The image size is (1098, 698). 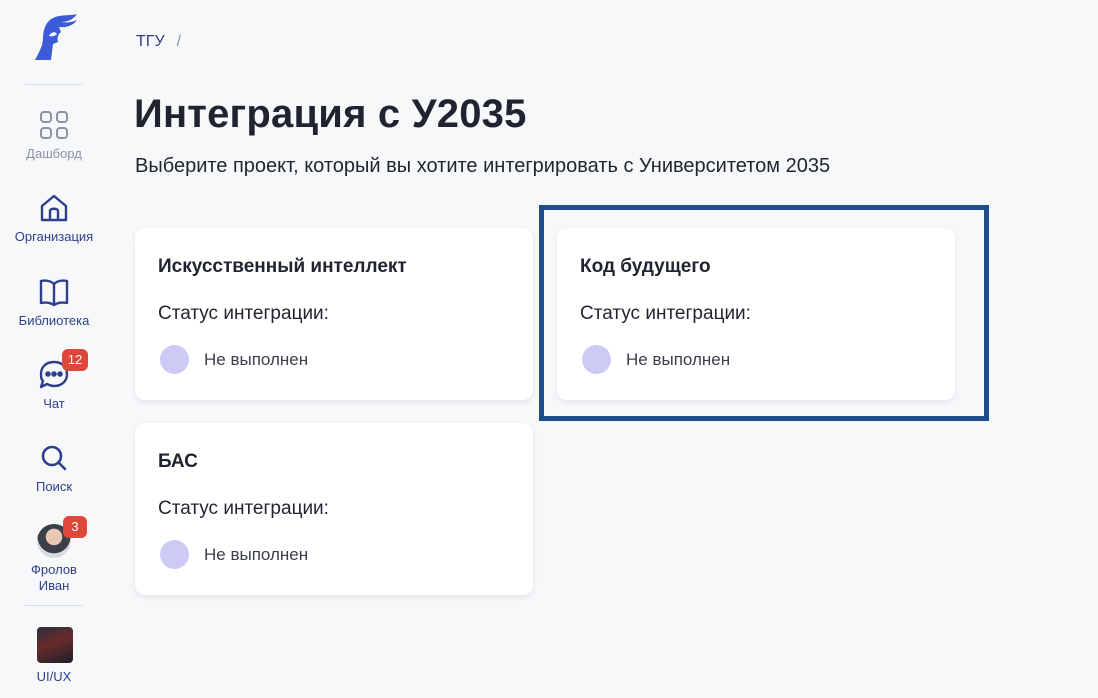 I want to click on profile-notification-badge: 3, so click(x=75, y=527).